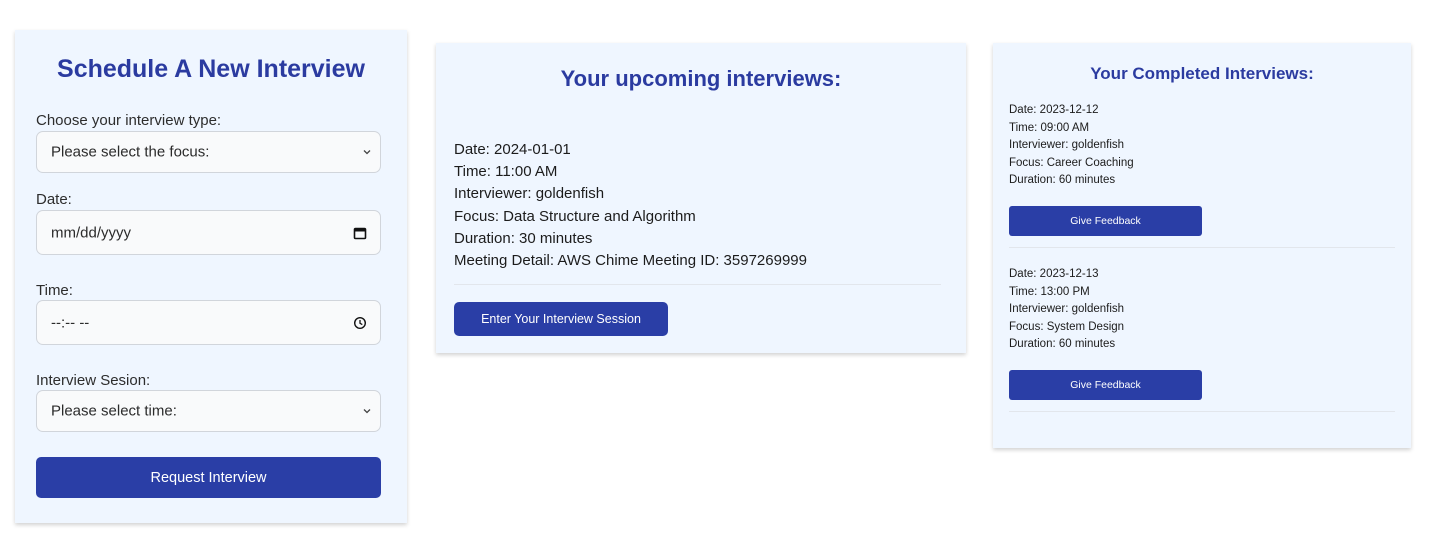  What do you see at coordinates (1202, 73) in the screenshot?
I see `completed-title: Your Completed Interviews:` at bounding box center [1202, 73].